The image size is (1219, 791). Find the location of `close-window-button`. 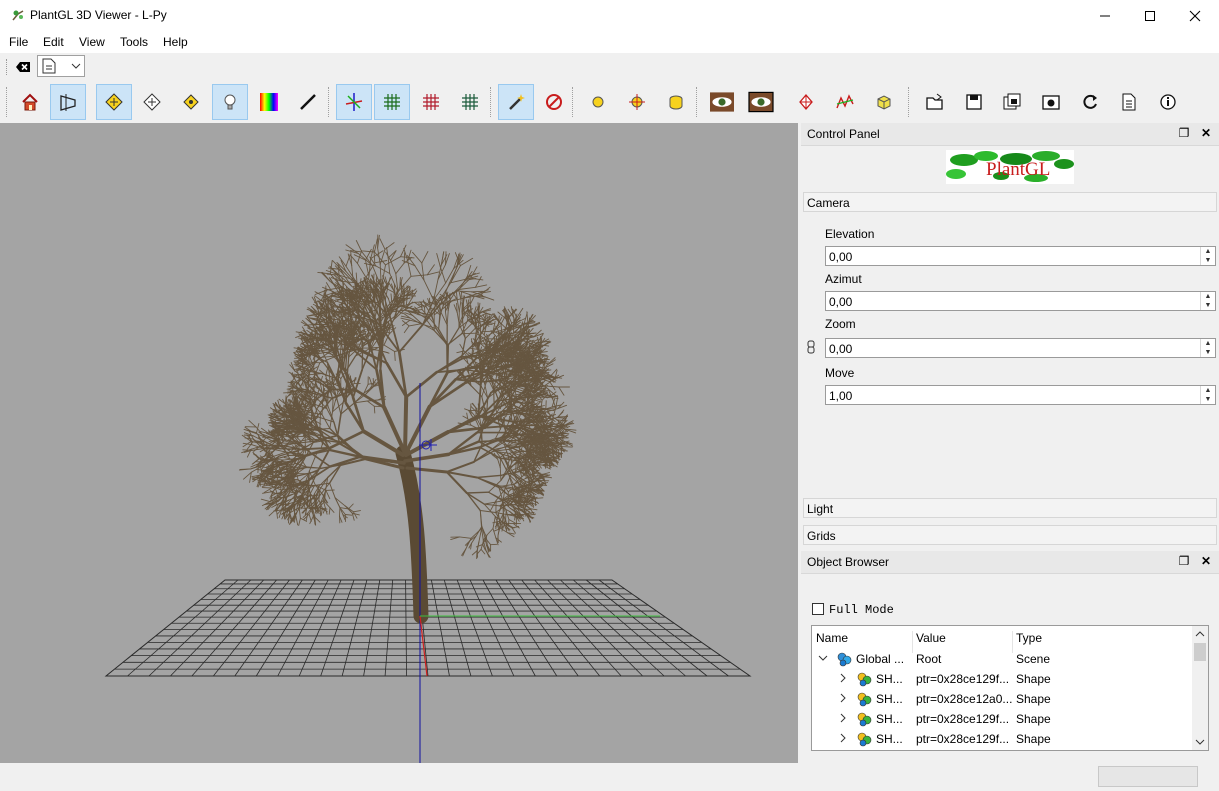

close-window-button is located at coordinates (1195, 15).